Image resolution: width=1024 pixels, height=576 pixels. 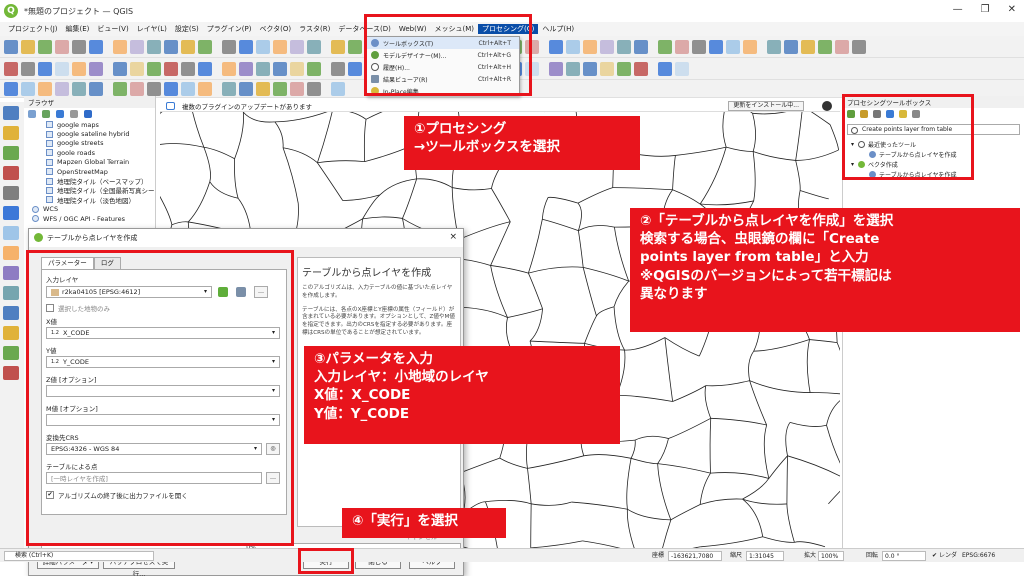 What do you see at coordinates (152, 29) in the screenshot?
I see `menu-layer: レイヤ(L)` at bounding box center [152, 29].